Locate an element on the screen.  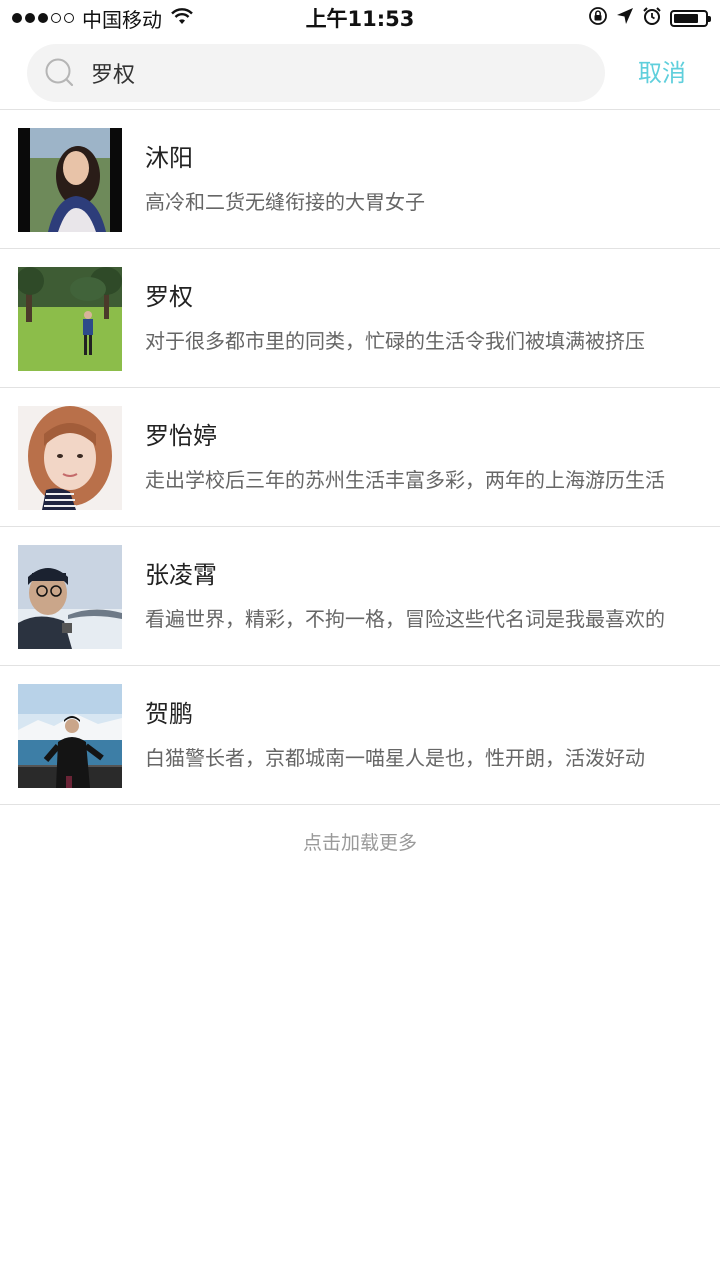
list-item: 罗怡婷 走出学校后三年的苏州生活丰富多彩，两年的上海游历生活 is located at coordinates (360, 457).